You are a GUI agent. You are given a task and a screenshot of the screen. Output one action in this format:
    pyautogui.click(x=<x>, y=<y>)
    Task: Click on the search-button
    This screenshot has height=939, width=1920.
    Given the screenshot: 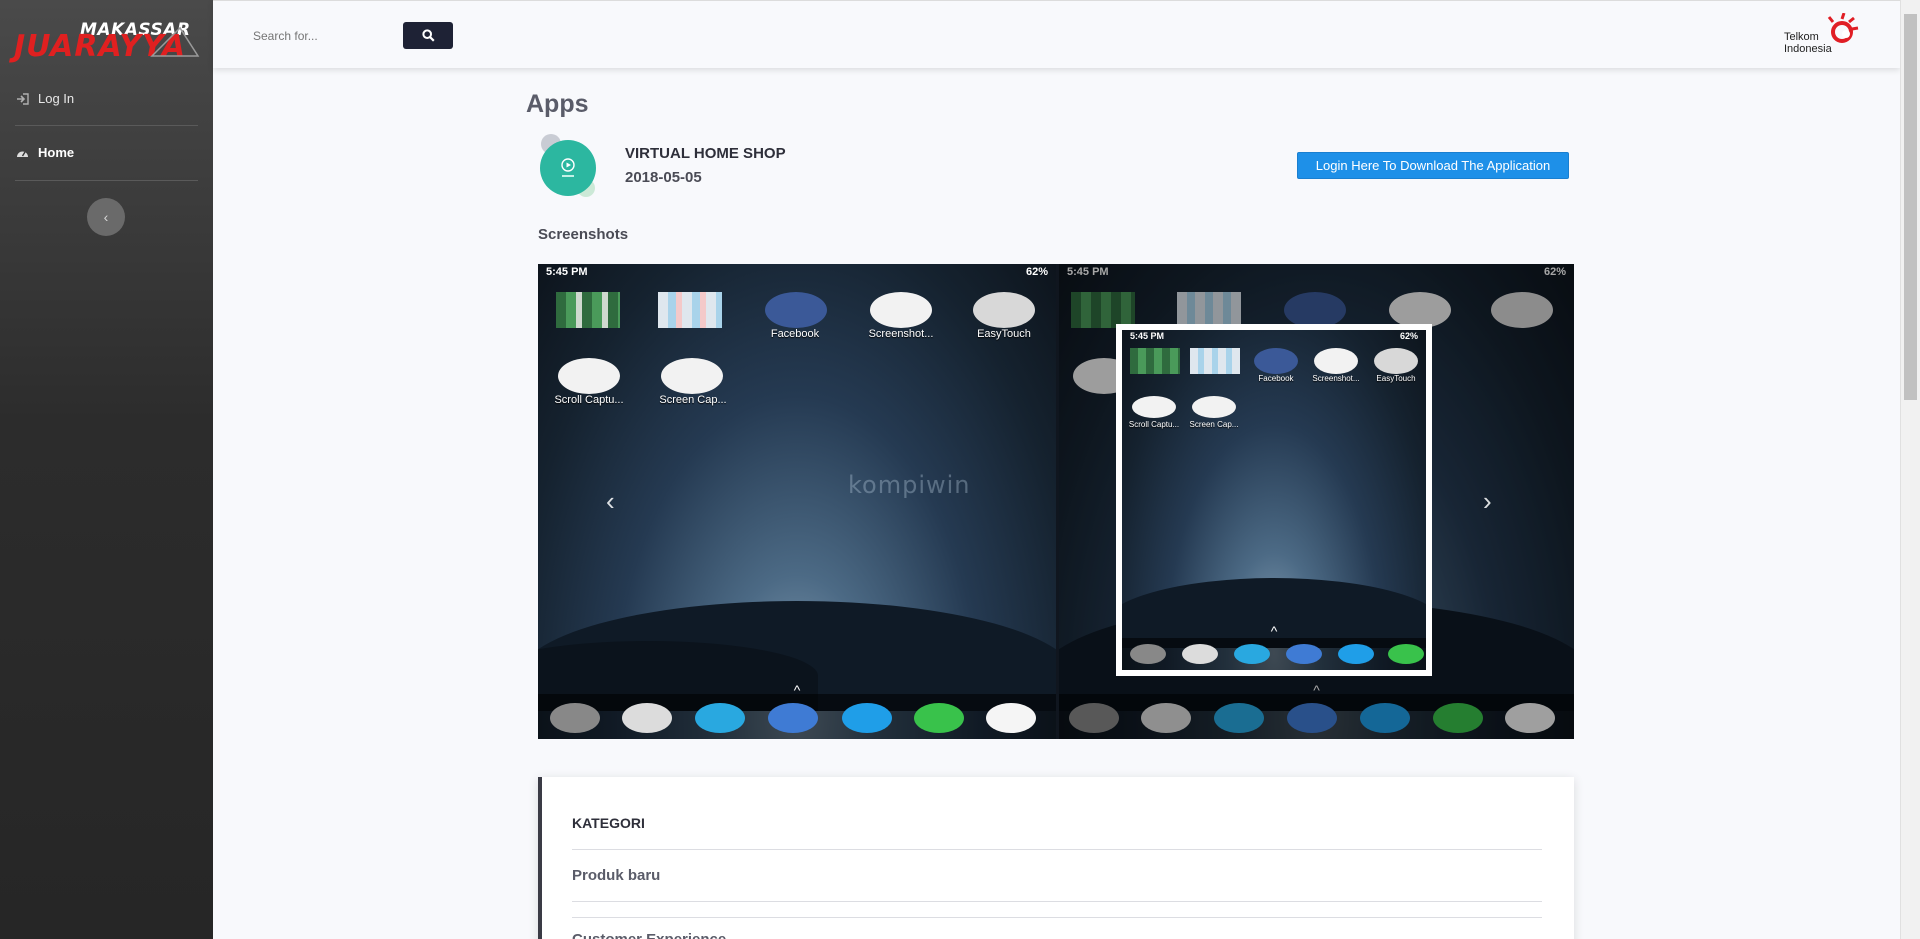 What is the action you would take?
    pyautogui.click(x=428, y=35)
    